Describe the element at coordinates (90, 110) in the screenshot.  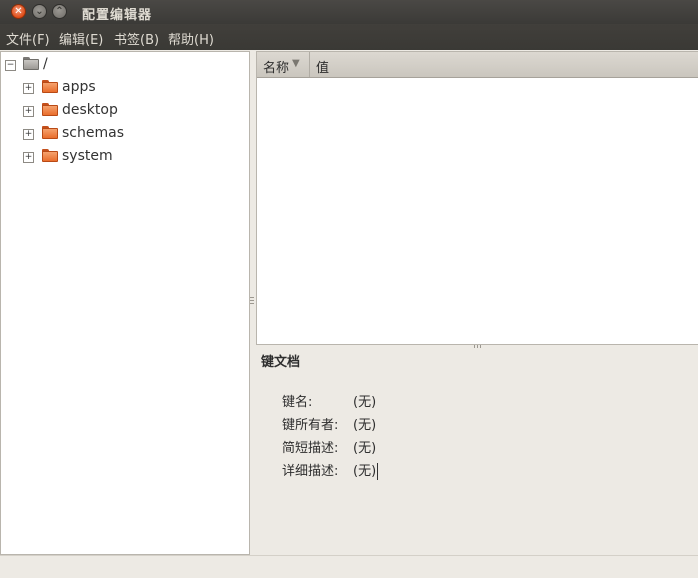
I see `tree-item-label: desktop` at that location.